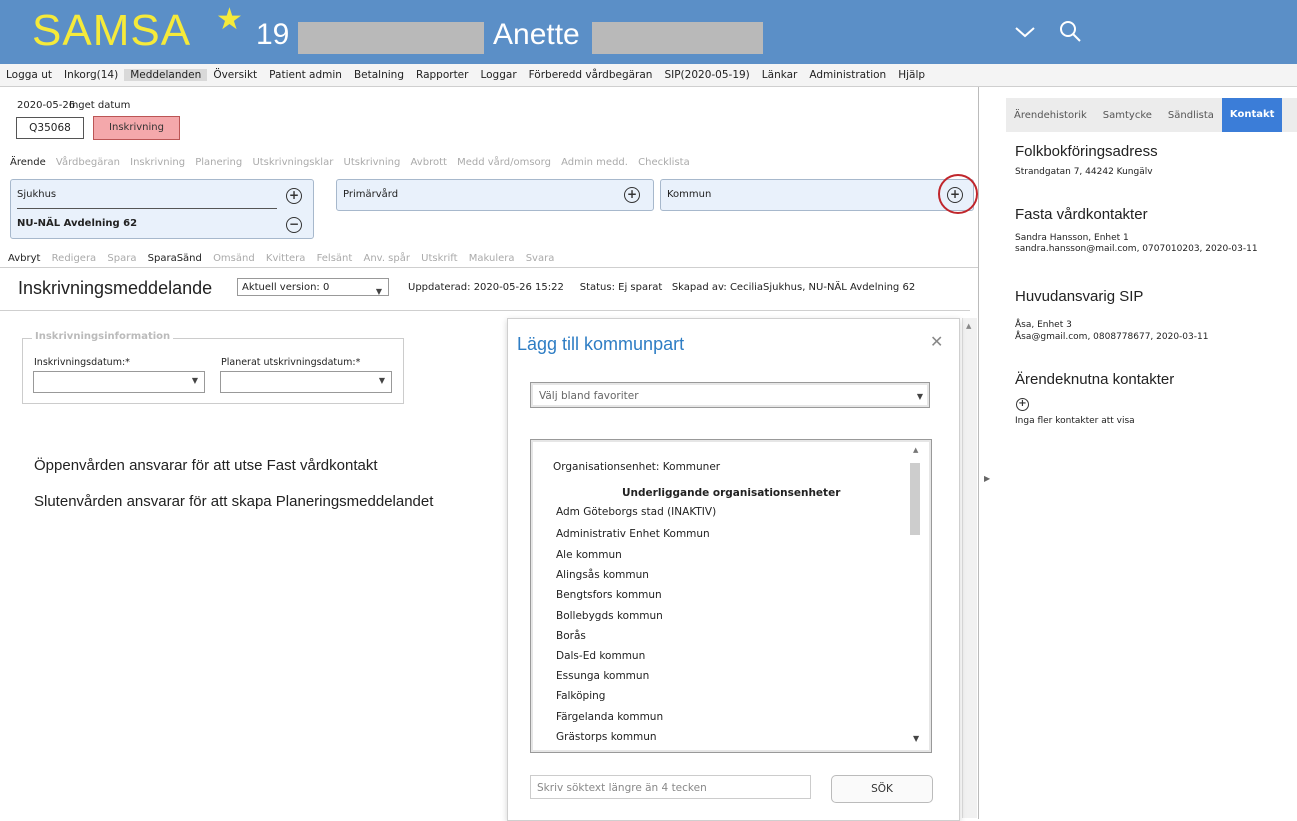 The height and width of the screenshot is (821, 1297). Describe the element at coordinates (730, 395) in the screenshot. I see `favorites-select: Välj bland favoriter ▼` at that location.